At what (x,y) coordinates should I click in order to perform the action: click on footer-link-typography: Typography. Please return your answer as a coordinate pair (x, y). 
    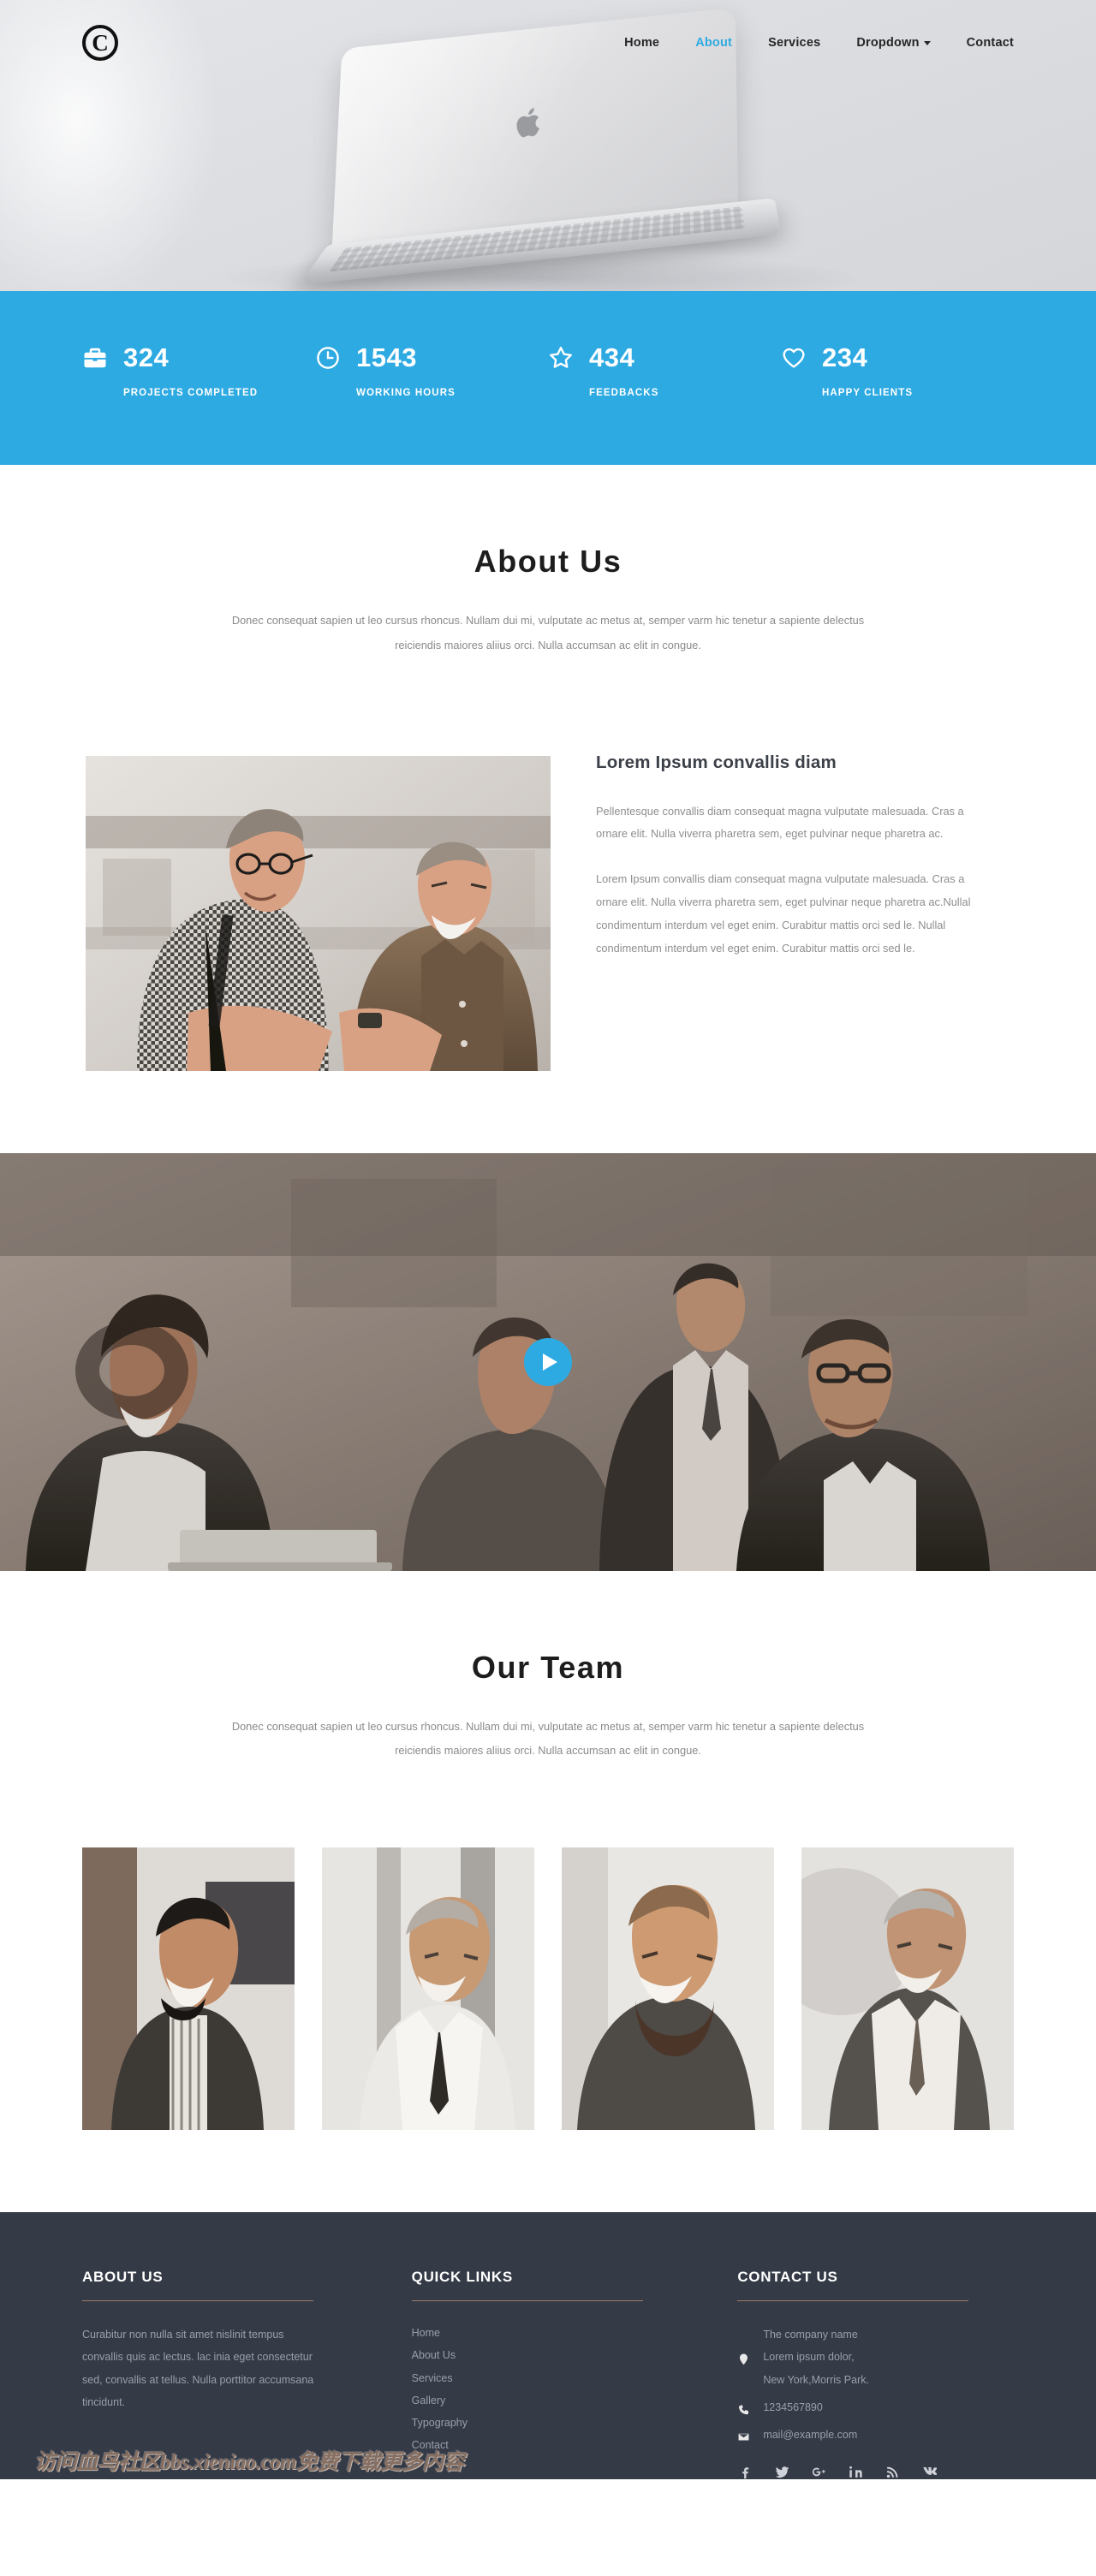
    Looking at the image, I should click on (528, 2423).